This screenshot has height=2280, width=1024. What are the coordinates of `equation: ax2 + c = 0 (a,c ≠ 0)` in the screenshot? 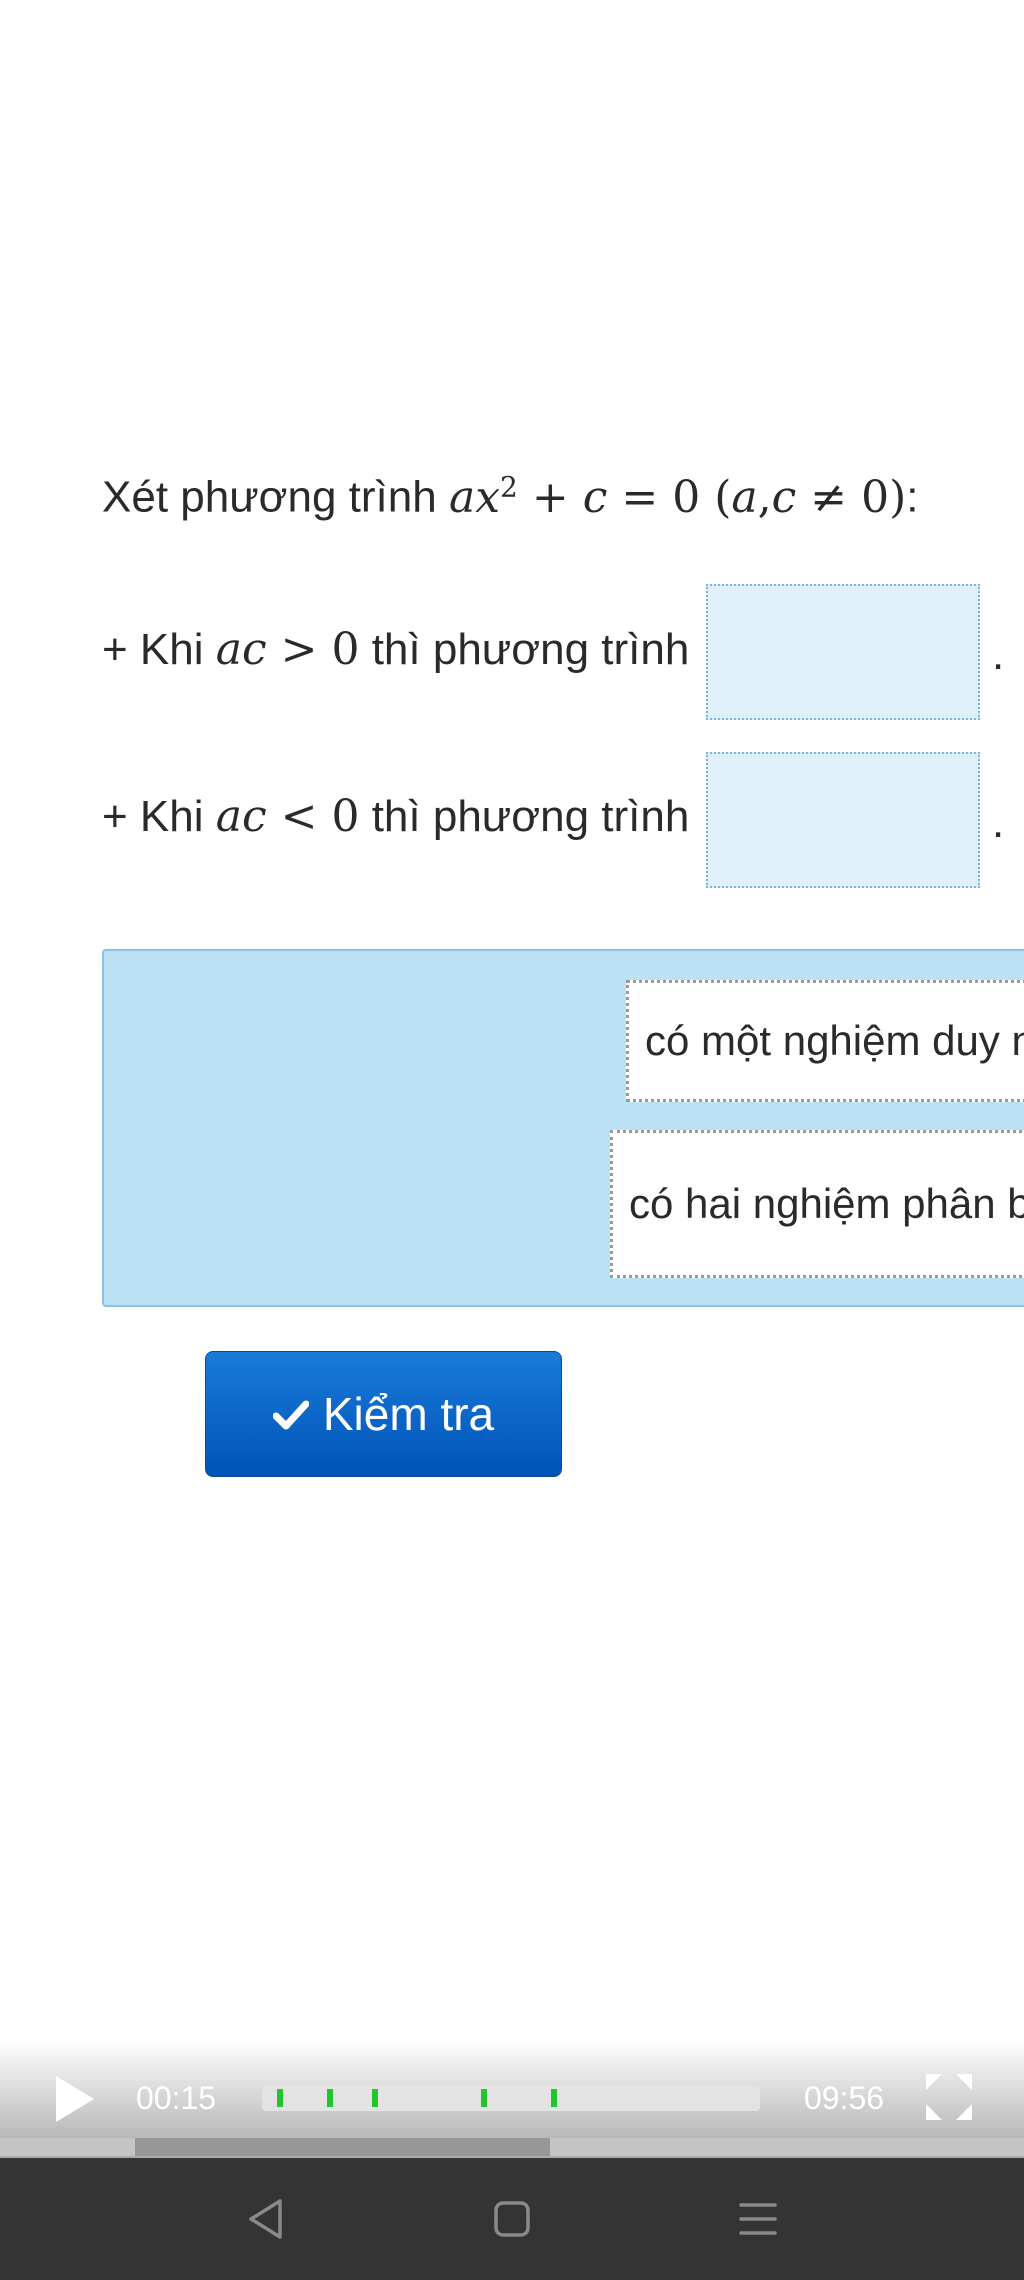 It's located at (677, 496).